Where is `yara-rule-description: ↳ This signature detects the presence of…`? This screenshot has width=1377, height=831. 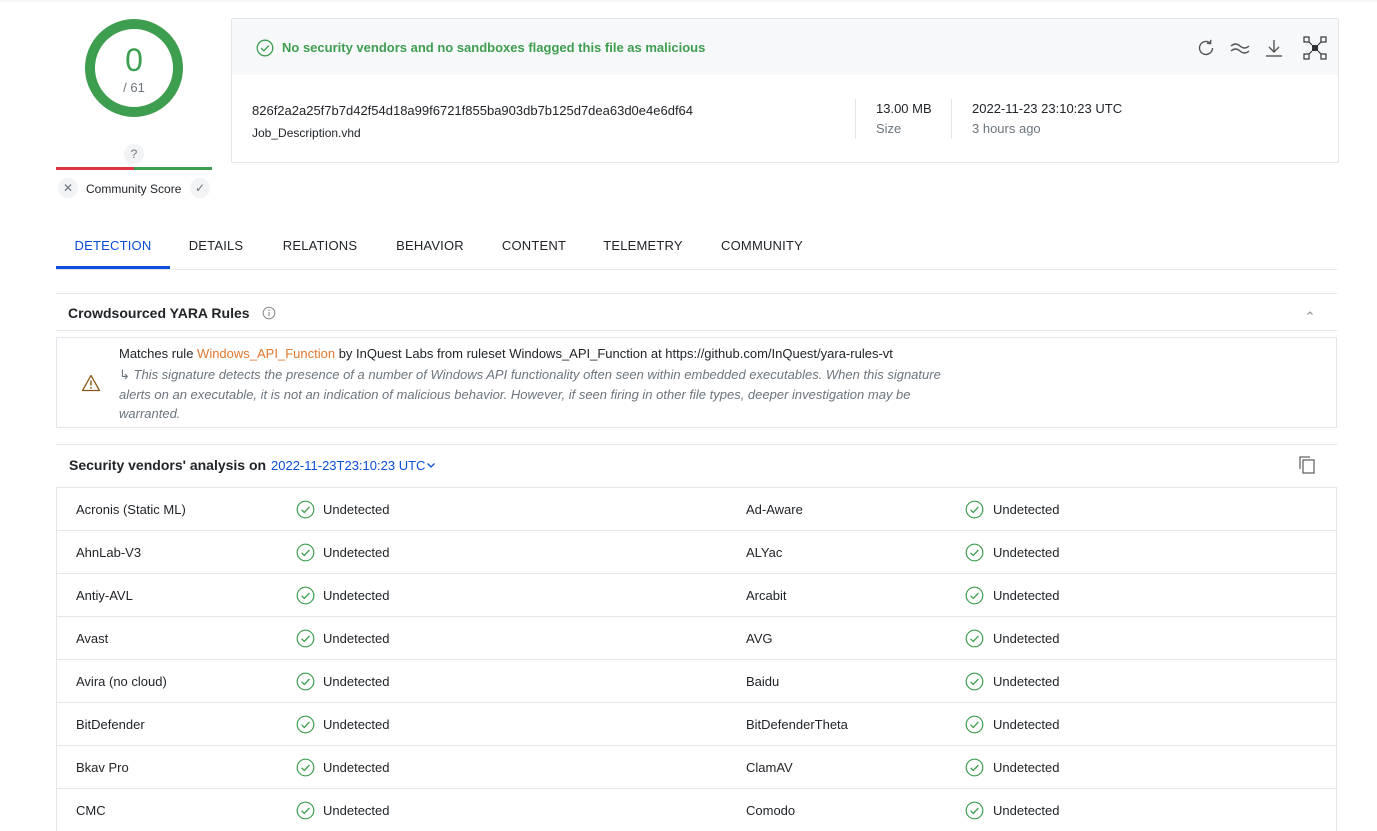 yara-rule-description: ↳ This signature detects the presence of… is located at coordinates (530, 394).